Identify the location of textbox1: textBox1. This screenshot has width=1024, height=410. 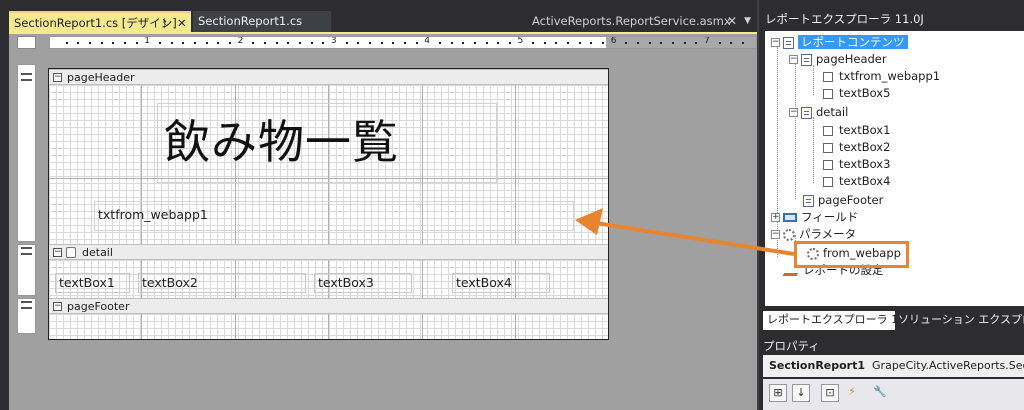
(92, 283).